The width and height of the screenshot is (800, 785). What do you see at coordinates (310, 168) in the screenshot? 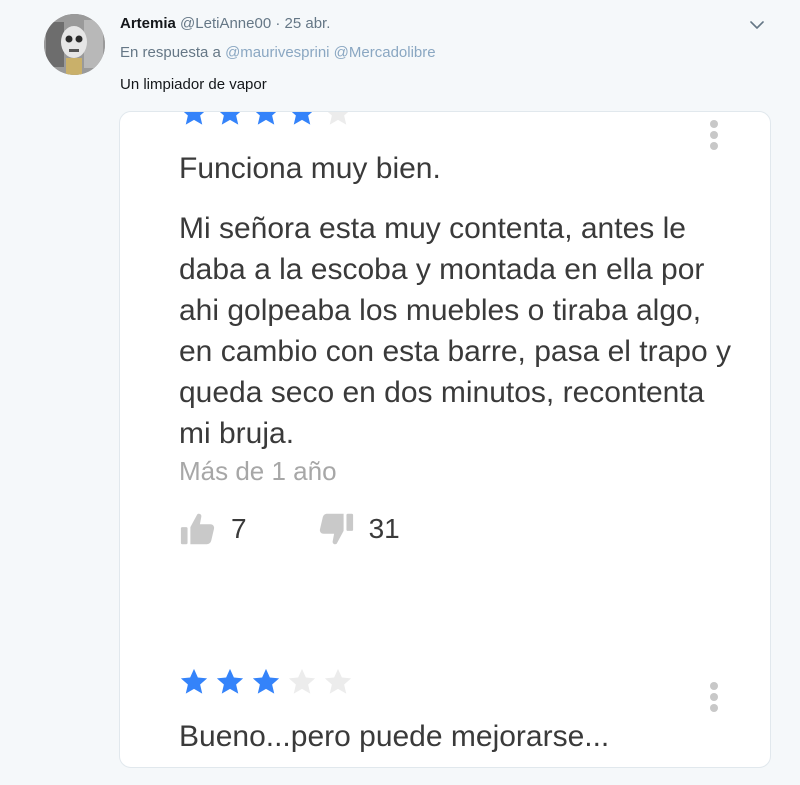
I see `review-title: Funciona muy bien.` at bounding box center [310, 168].